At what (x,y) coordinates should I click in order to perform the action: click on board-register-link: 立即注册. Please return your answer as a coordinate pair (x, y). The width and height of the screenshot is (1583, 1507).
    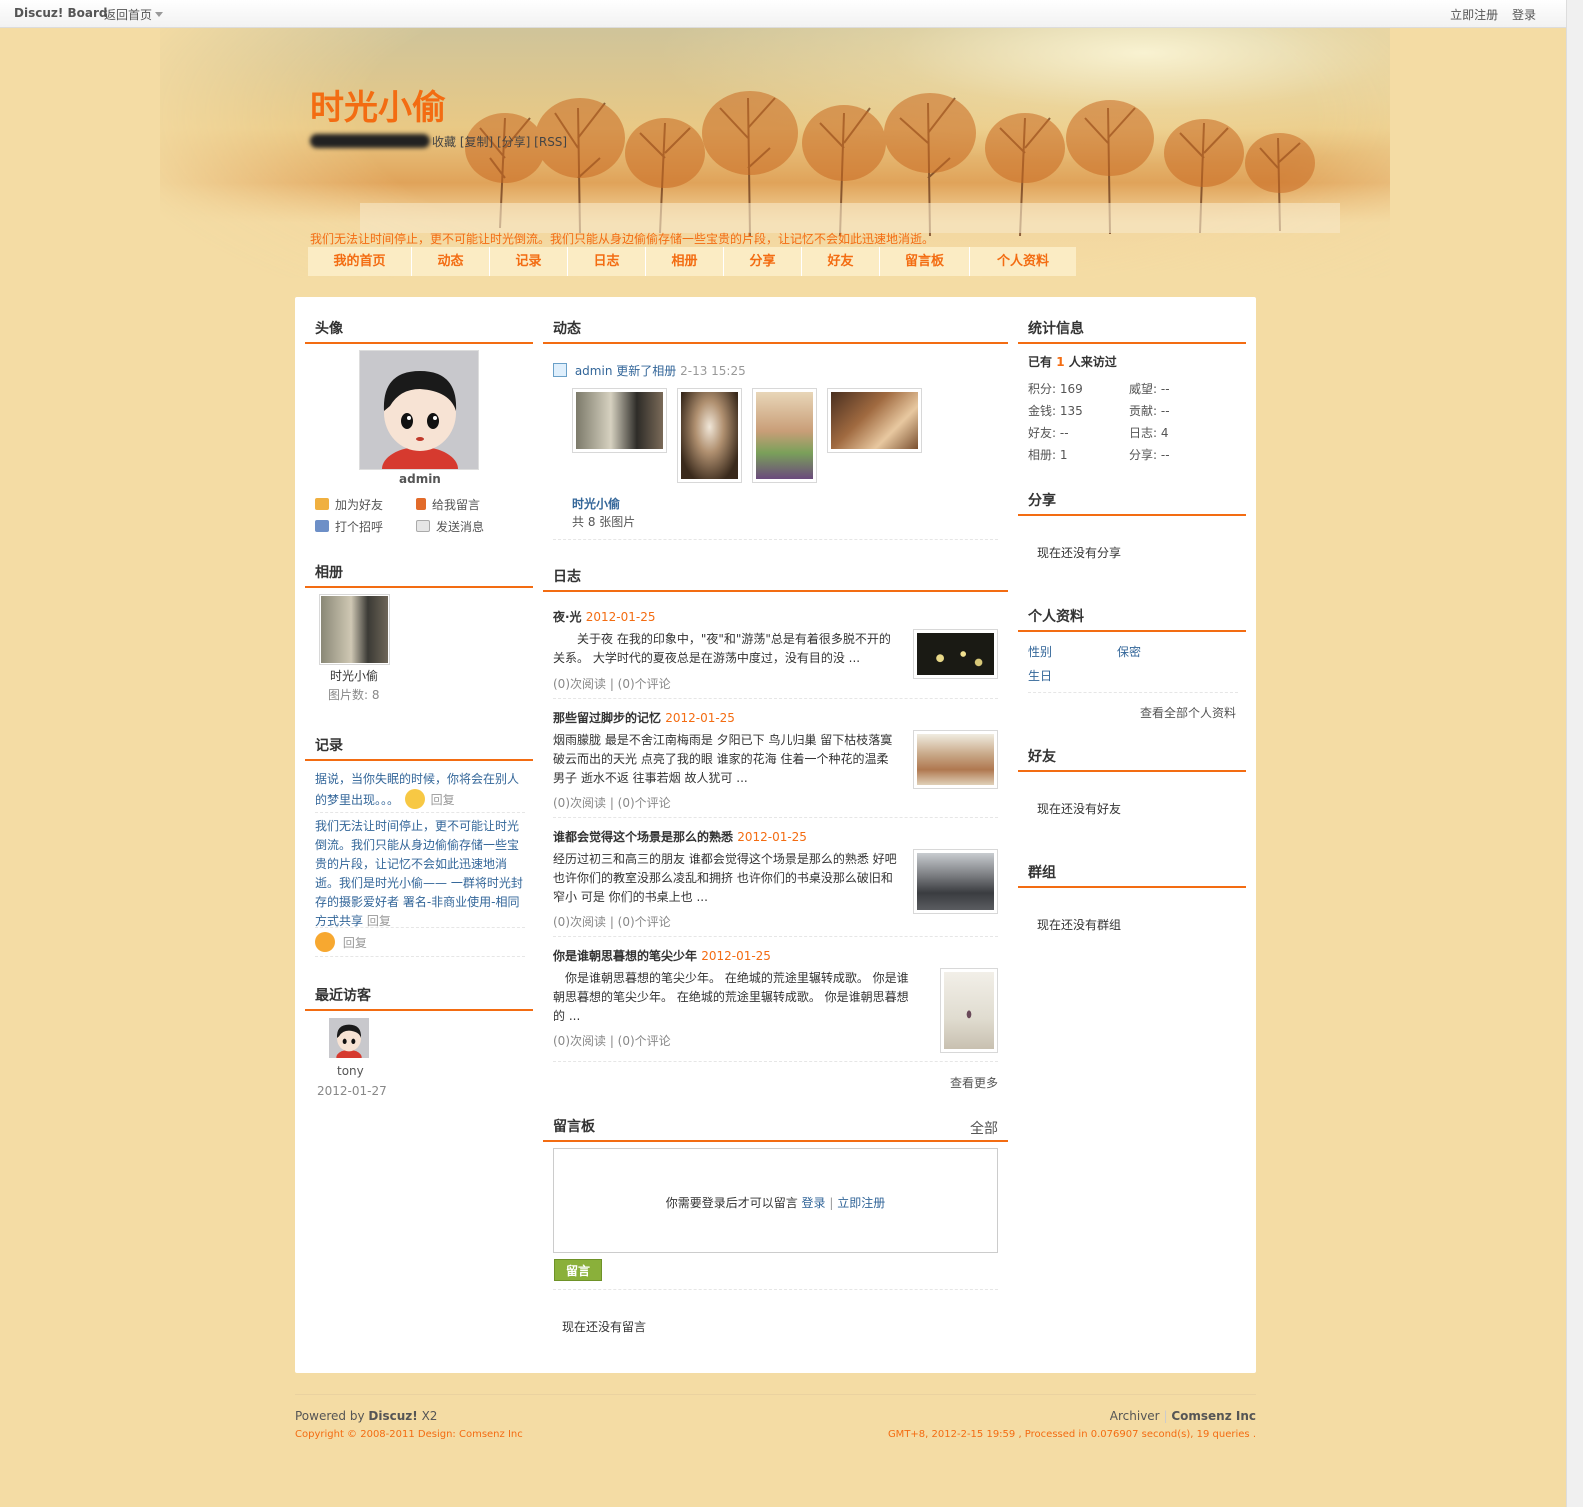
    Looking at the image, I should click on (861, 1203).